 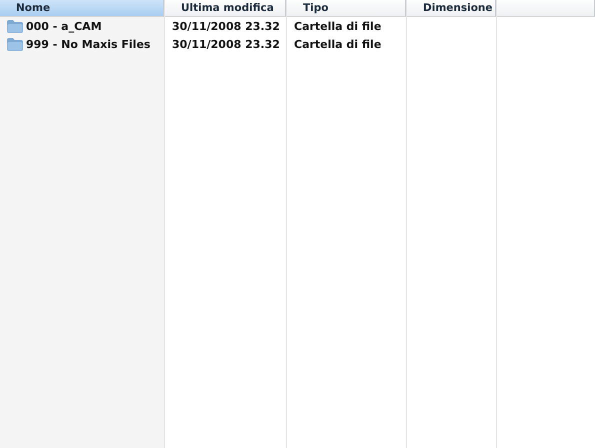 I want to click on column-header: Tipo, so click(x=346, y=8).